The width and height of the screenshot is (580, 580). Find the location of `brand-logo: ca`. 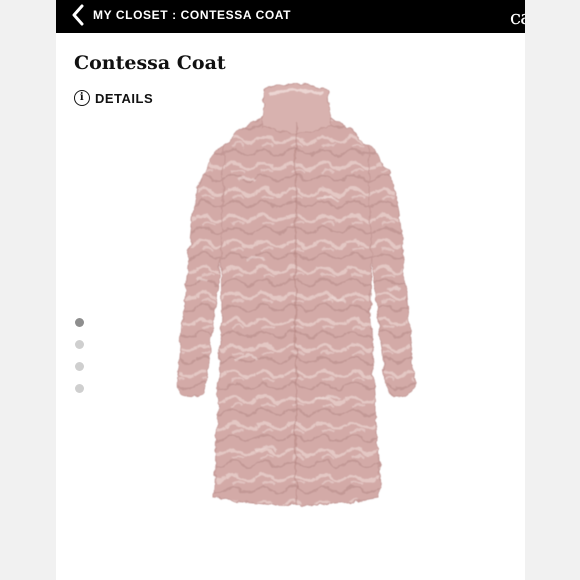

brand-logo: ca is located at coordinates (517, 17).